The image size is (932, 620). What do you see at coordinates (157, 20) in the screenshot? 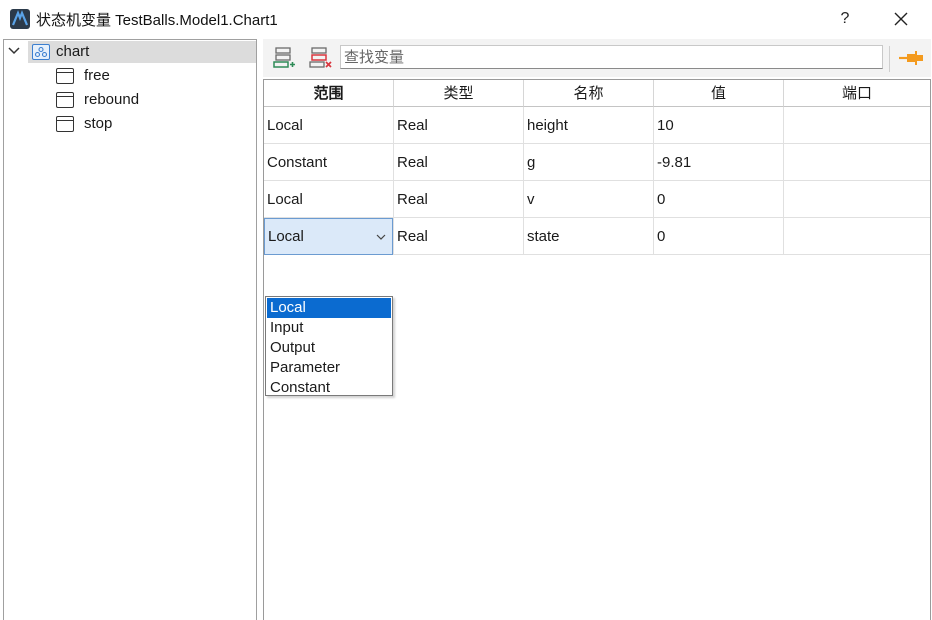
I see `window-title: 状态机变量 TestBalls.Model1.Chart1` at bounding box center [157, 20].